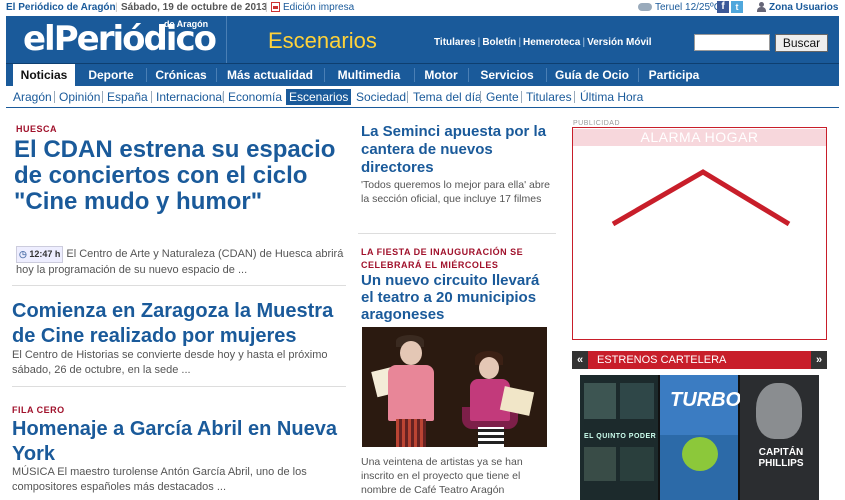 This screenshot has width=845, height=500. What do you see at coordinates (181, 75) in the screenshot?
I see `nav-item-cronicas: Crónicas` at bounding box center [181, 75].